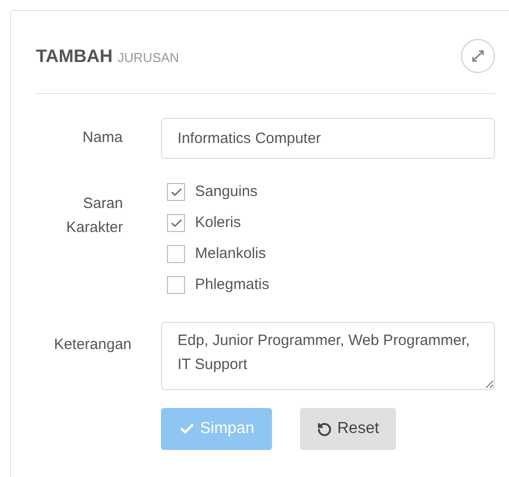  What do you see at coordinates (327, 138) in the screenshot?
I see `nama-input: Informatics Computer` at bounding box center [327, 138].